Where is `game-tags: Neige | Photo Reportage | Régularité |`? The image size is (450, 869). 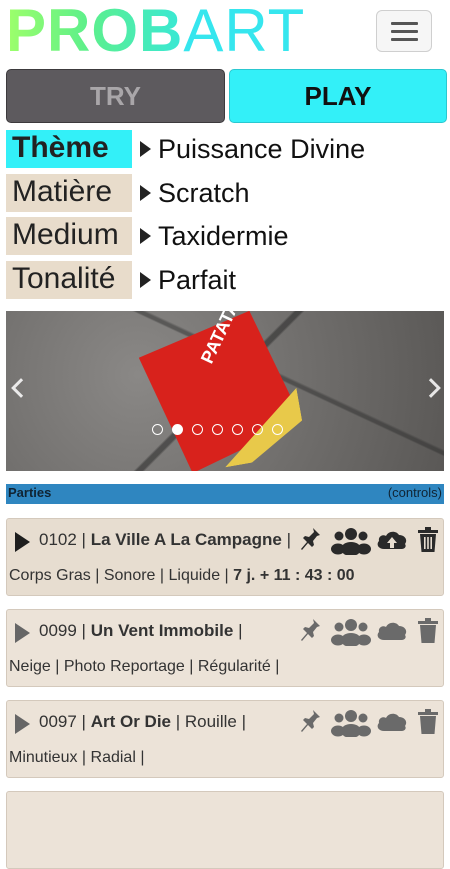 game-tags: Neige | Photo Reportage | Régularité | is located at coordinates (144, 666).